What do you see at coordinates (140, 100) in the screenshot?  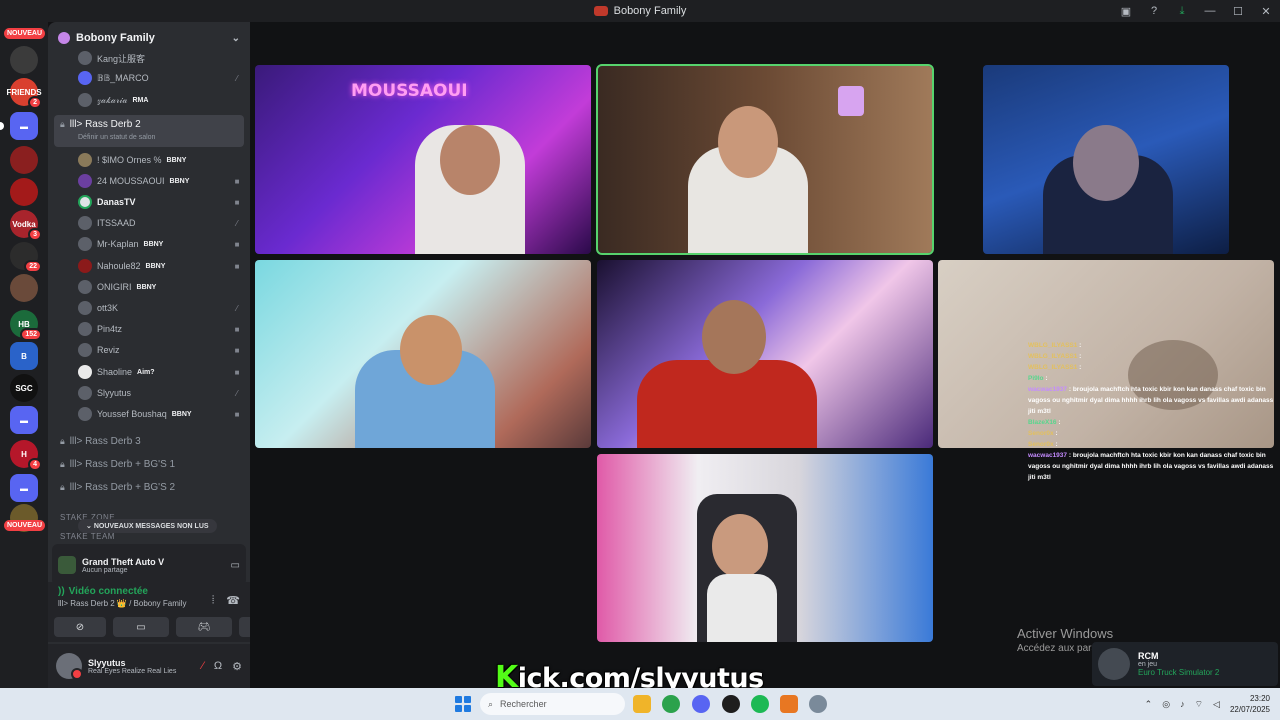 I see `user-tag: RMA` at bounding box center [140, 100].